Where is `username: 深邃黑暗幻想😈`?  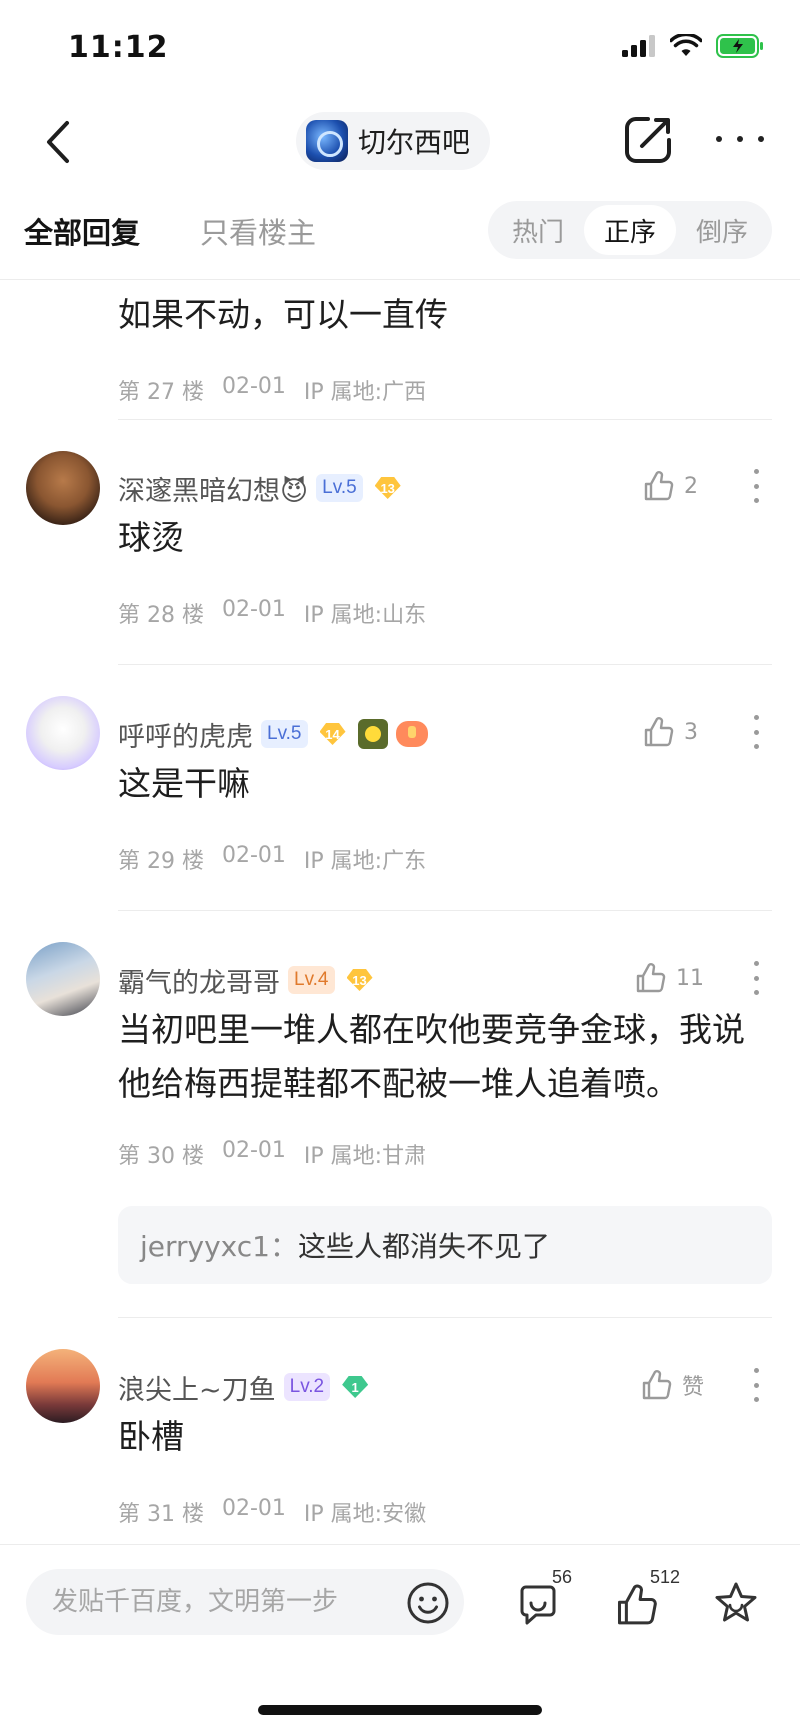 username: 深邃黑暗幻想😈 is located at coordinates (213, 488).